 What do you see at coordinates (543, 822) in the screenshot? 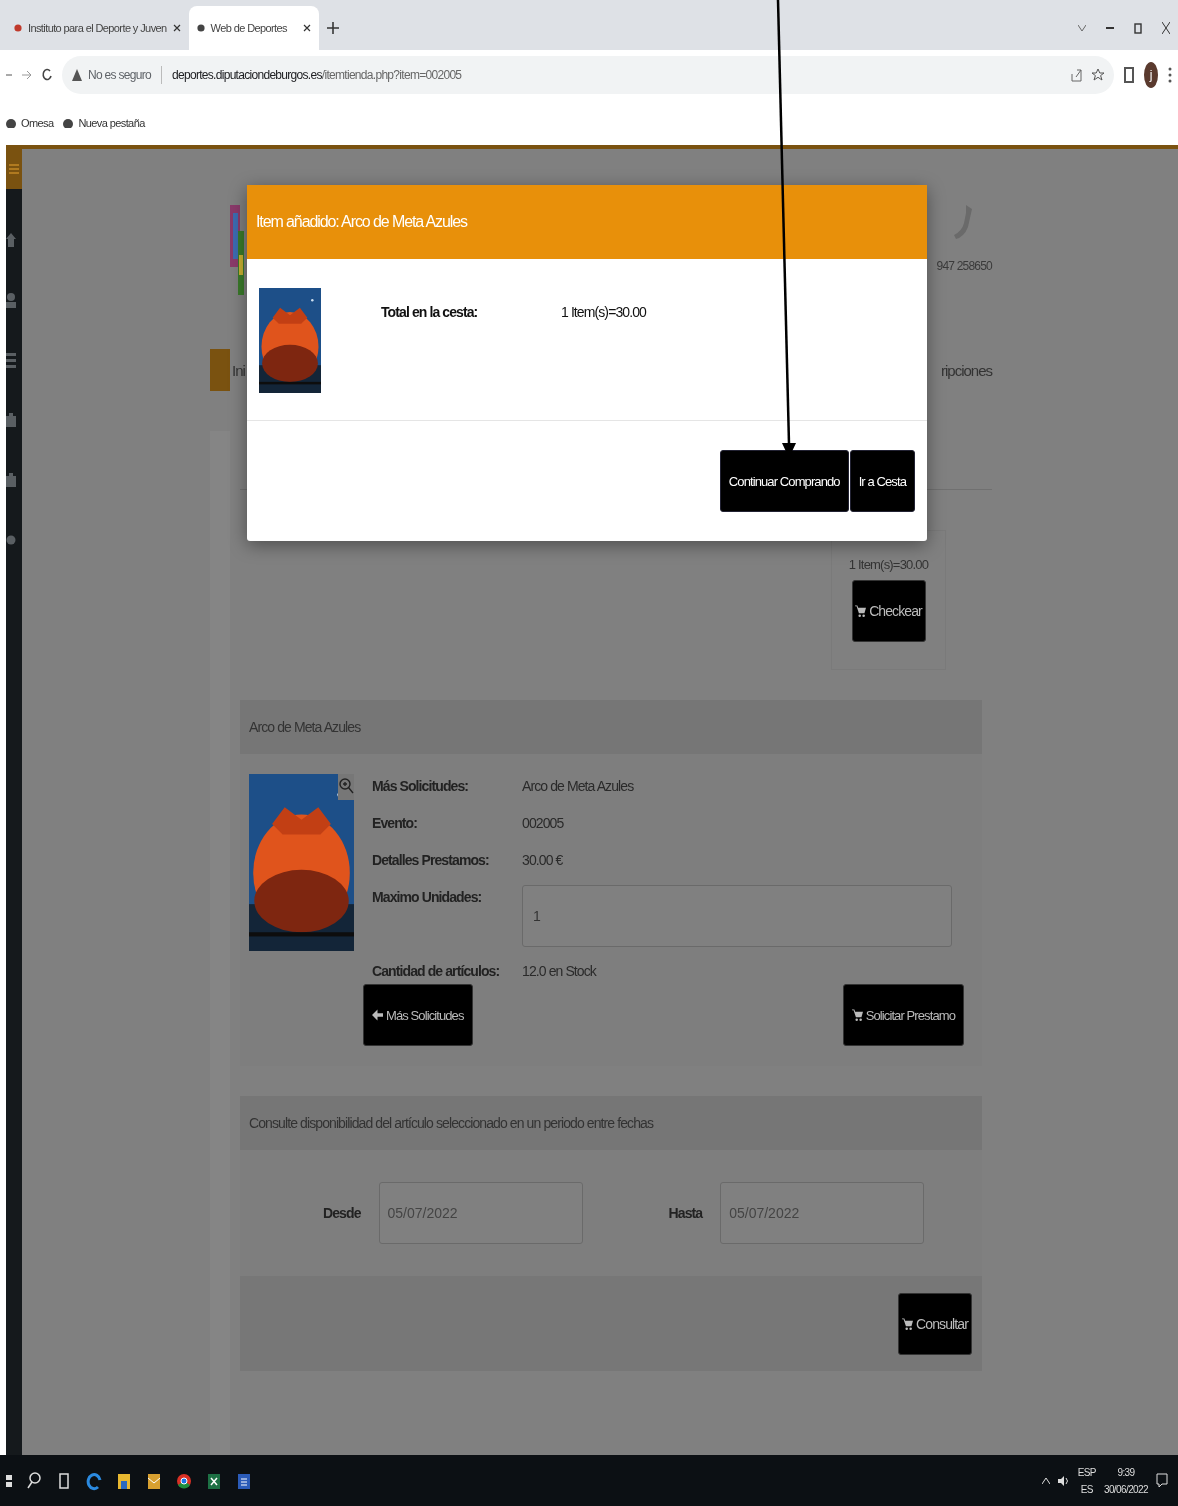
I see `field-value: 002005` at bounding box center [543, 822].